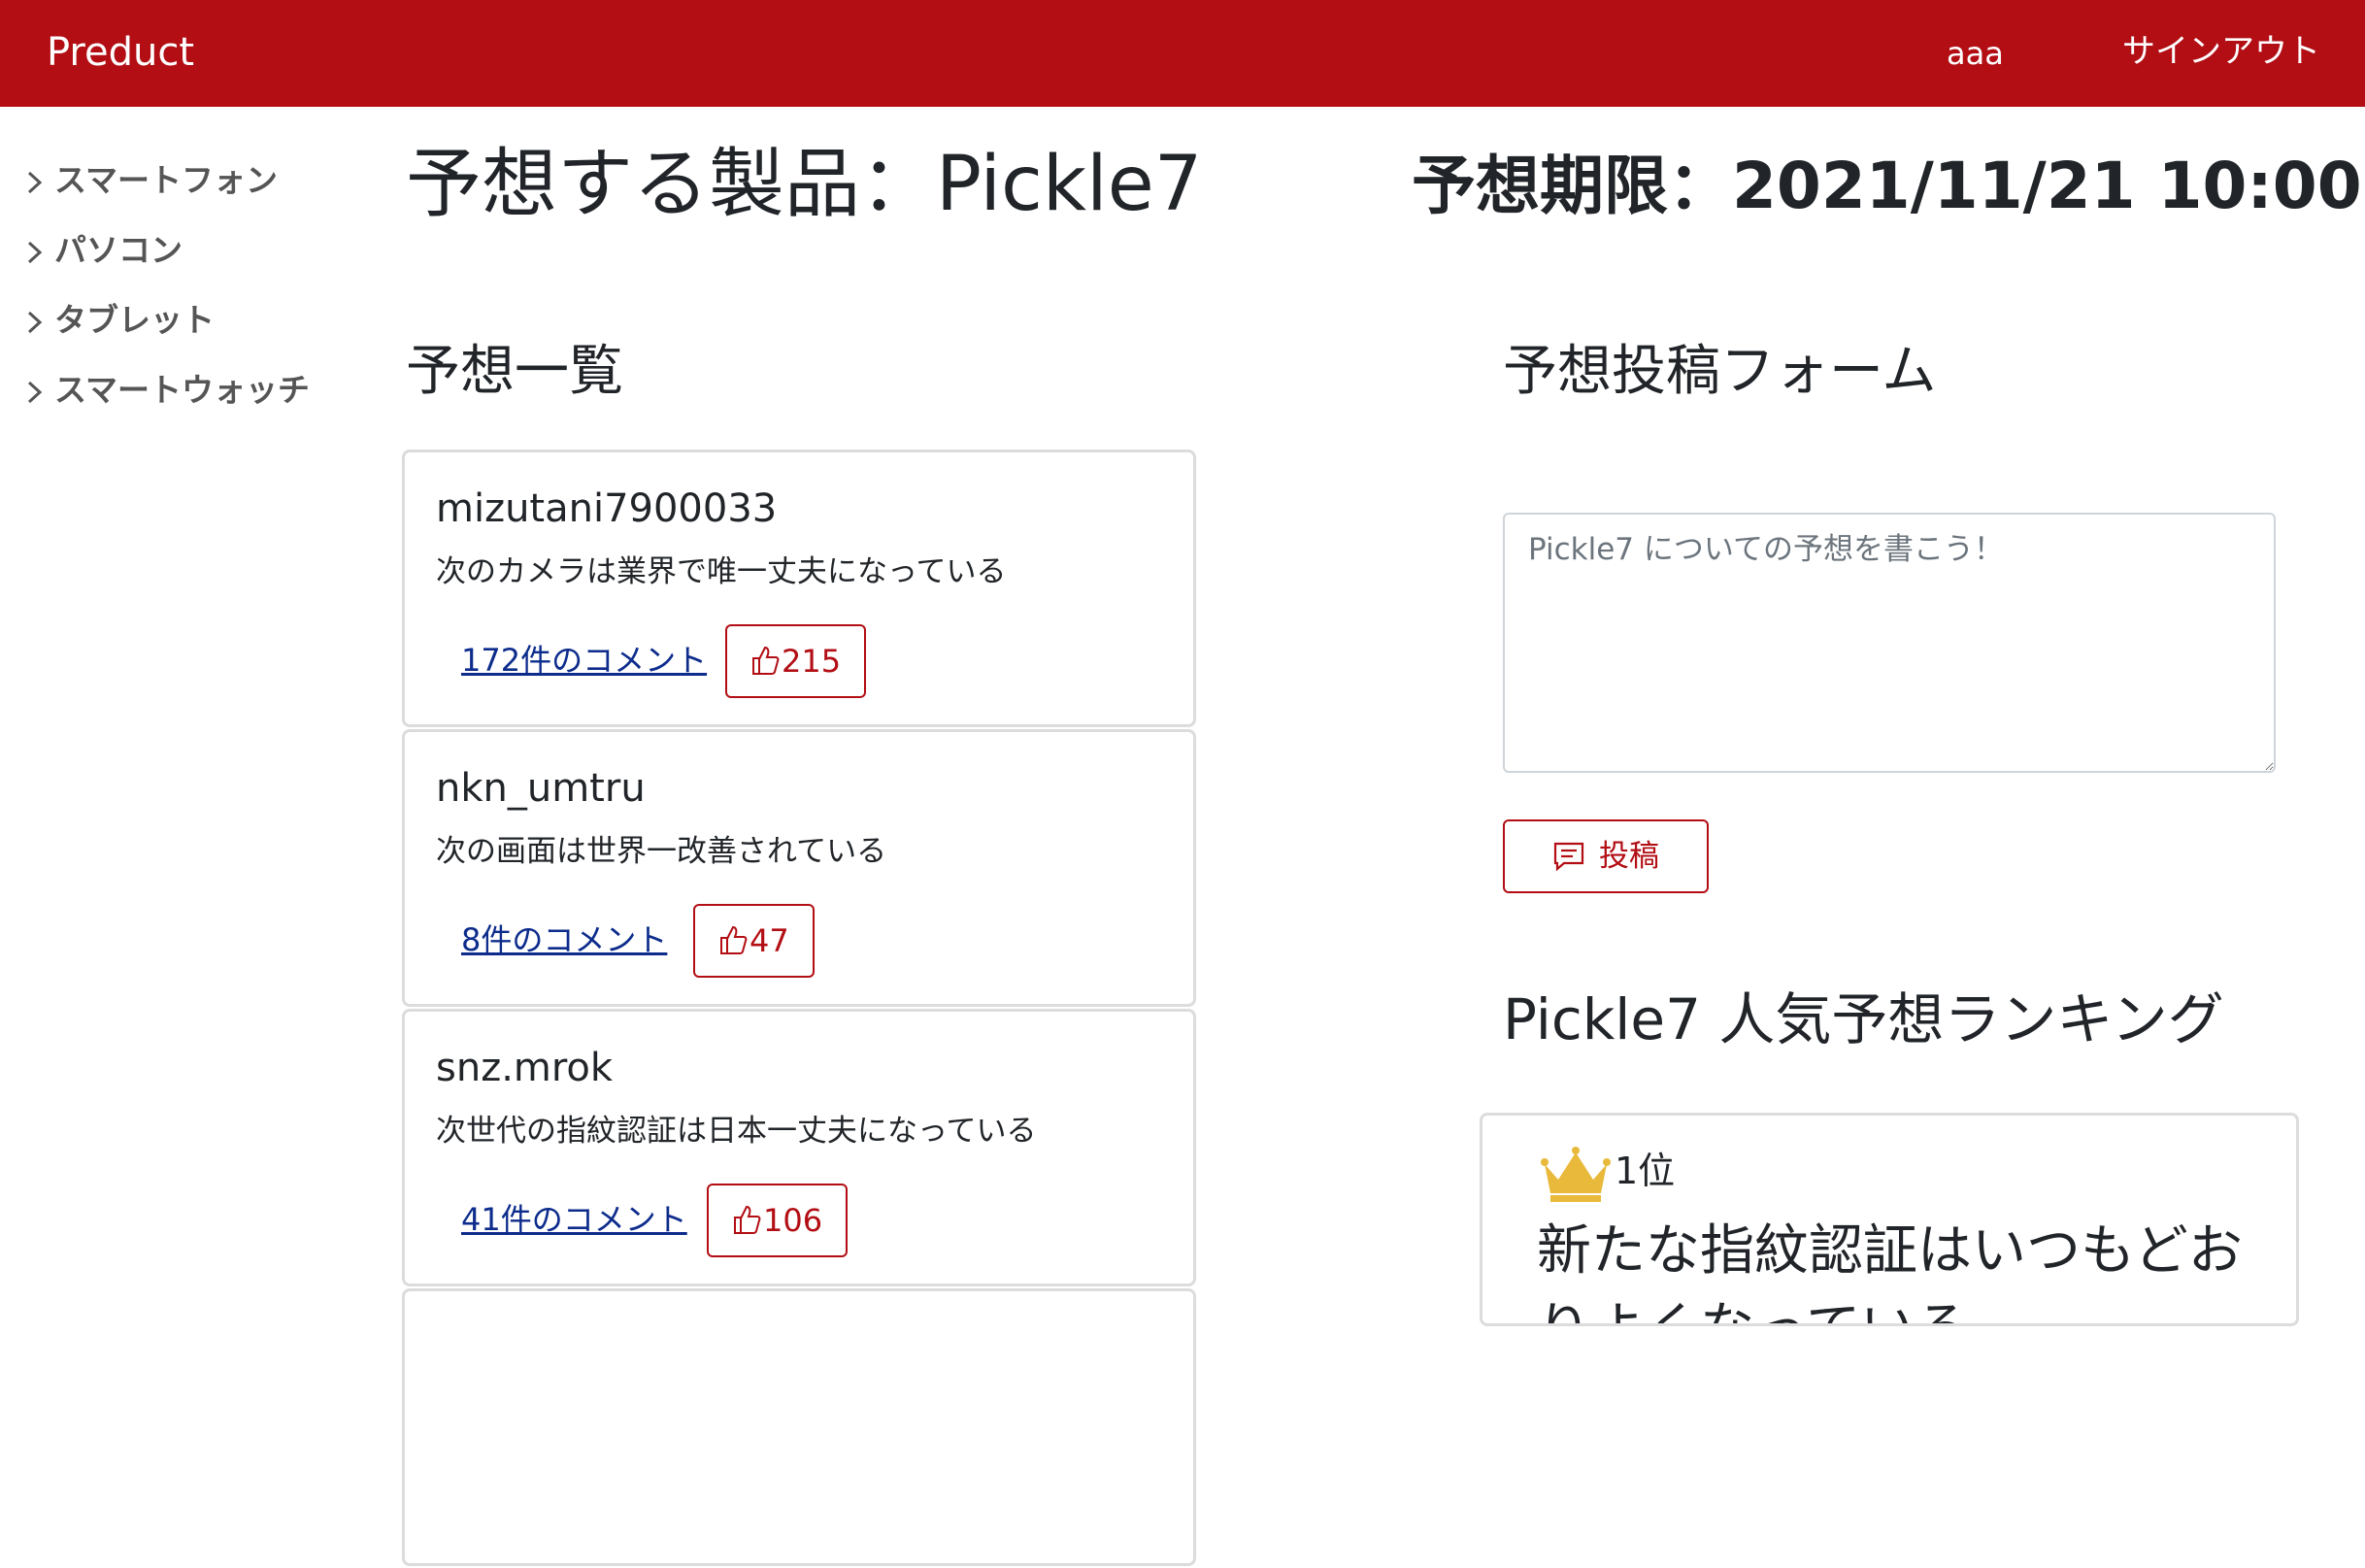  I want to click on comments-link: 41件のコメント, so click(574, 1220).